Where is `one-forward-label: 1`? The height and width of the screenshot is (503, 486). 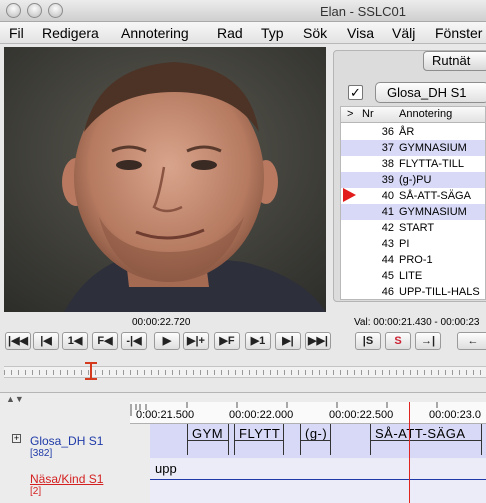 one-forward-label: 1 is located at coordinates (262, 341).